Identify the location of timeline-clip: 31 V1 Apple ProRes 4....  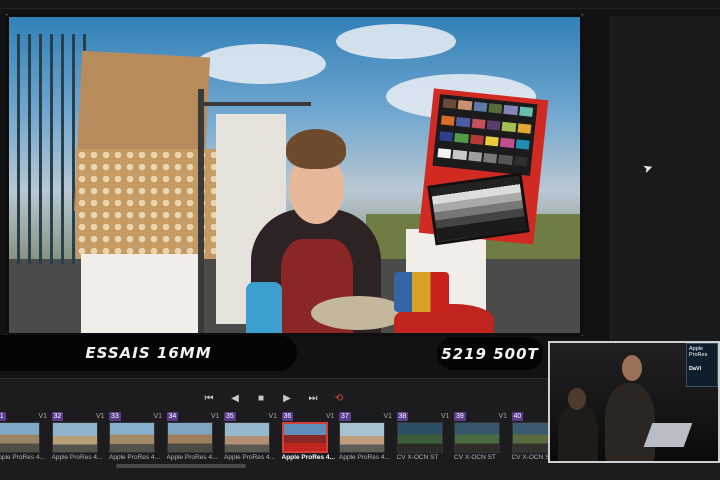
(25, 437).